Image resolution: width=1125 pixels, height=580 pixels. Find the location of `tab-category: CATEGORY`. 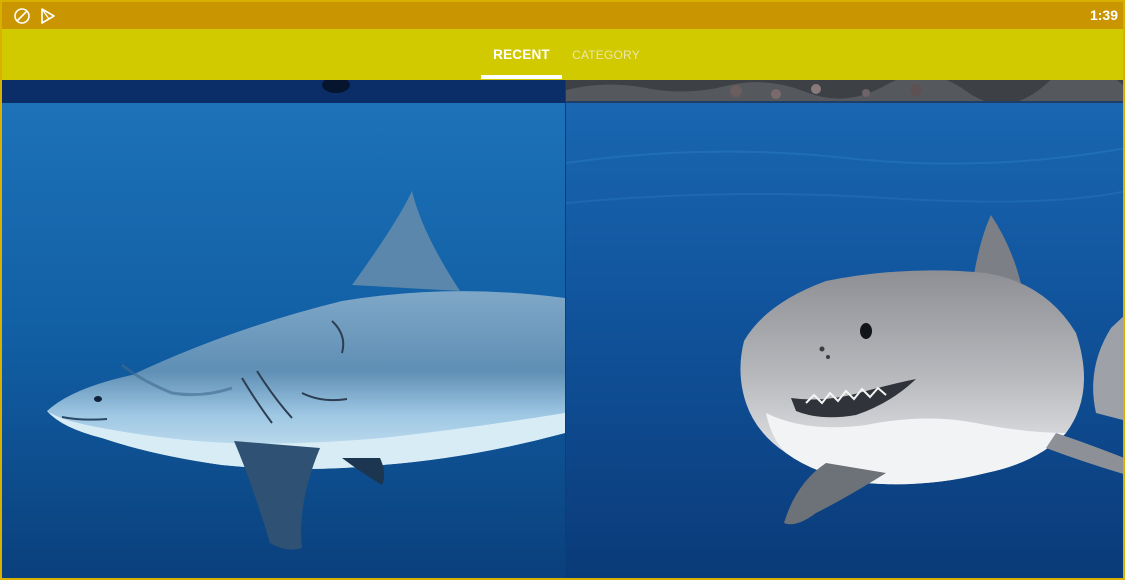

tab-category: CATEGORY is located at coordinates (606, 54).